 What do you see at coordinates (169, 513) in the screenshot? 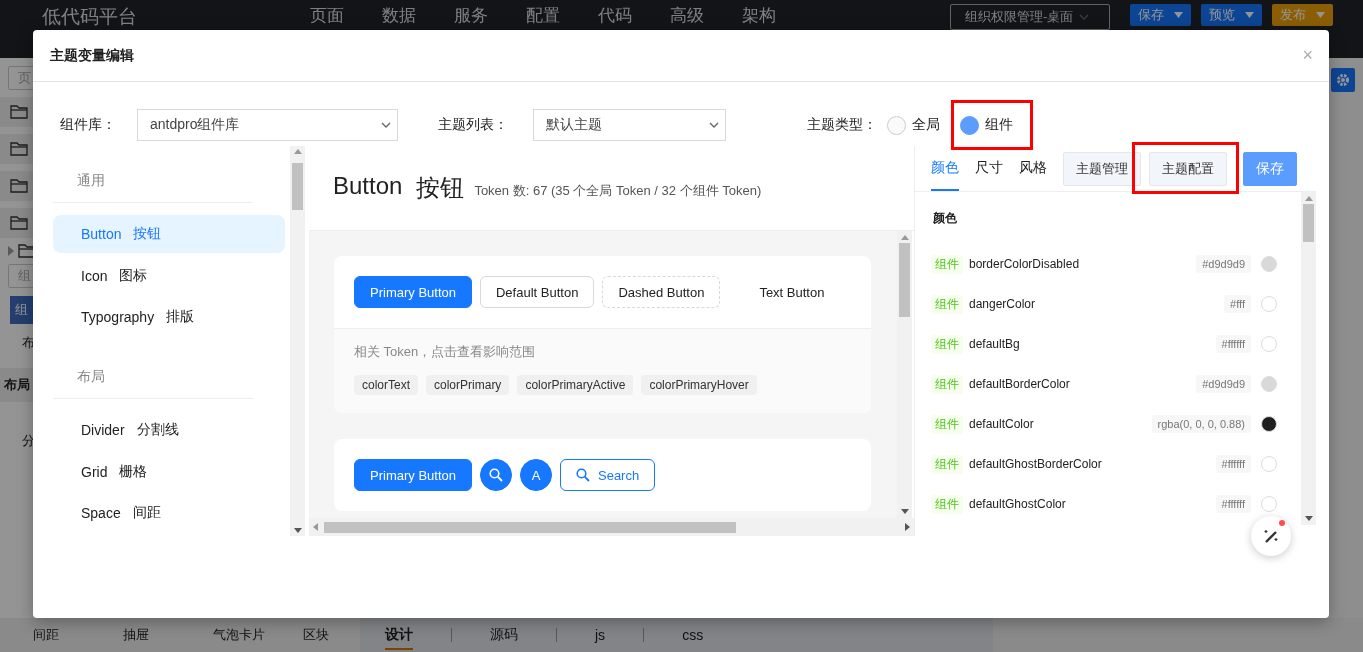
I see `component-nav-item: Space 间距` at bounding box center [169, 513].